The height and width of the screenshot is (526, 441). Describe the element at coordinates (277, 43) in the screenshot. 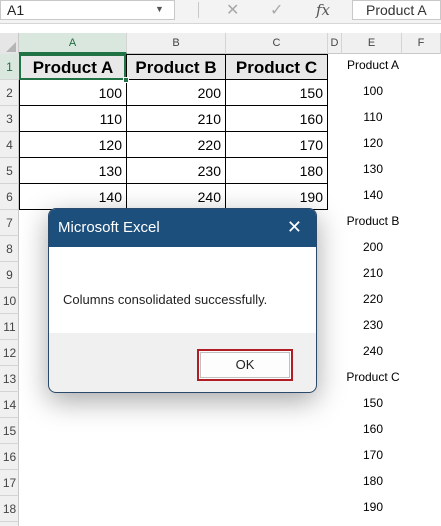

I see `column-header-c: C` at that location.